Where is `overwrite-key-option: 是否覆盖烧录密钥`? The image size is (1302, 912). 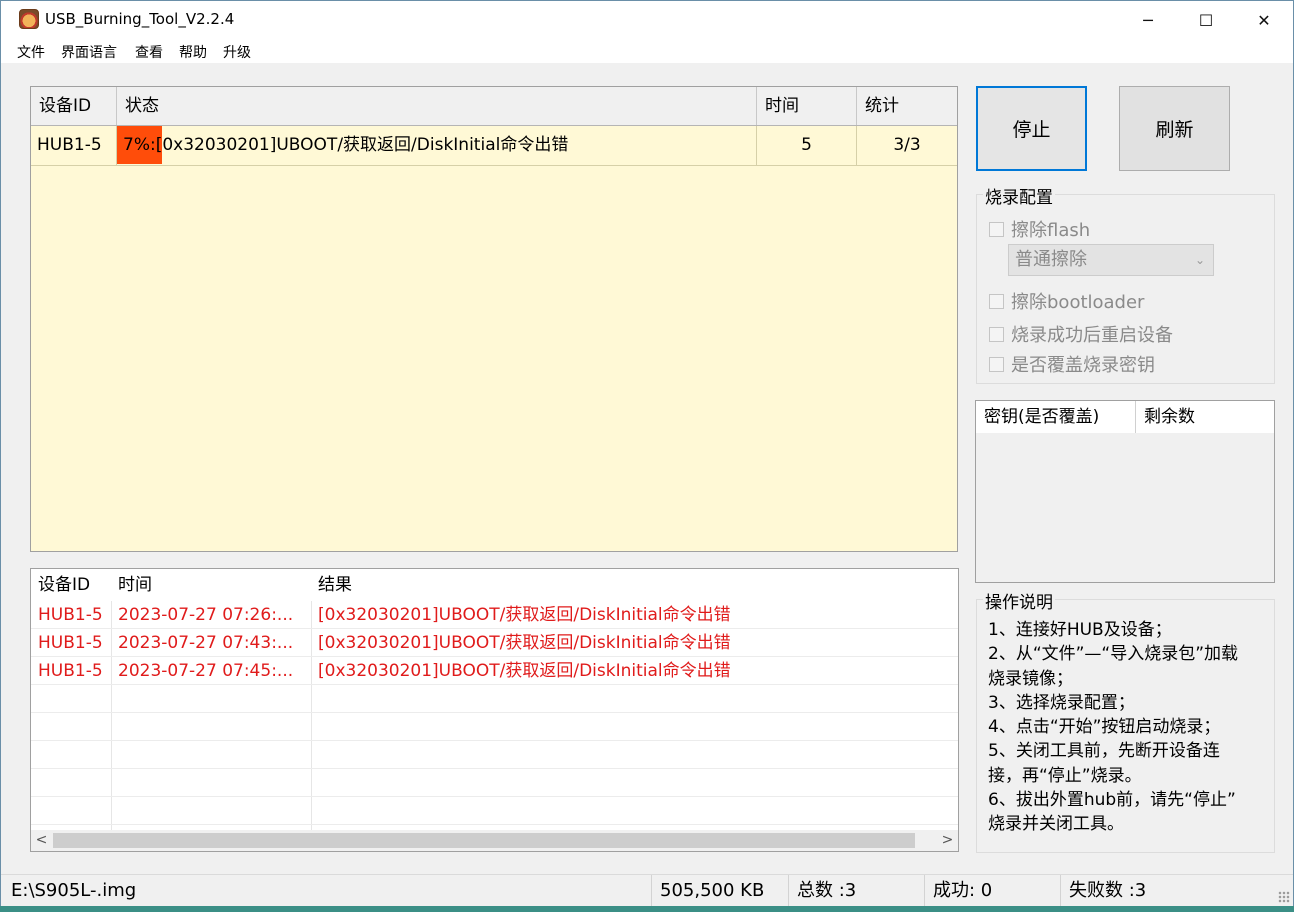 overwrite-key-option: 是否覆盖烧录密钥 is located at coordinates (1072, 364).